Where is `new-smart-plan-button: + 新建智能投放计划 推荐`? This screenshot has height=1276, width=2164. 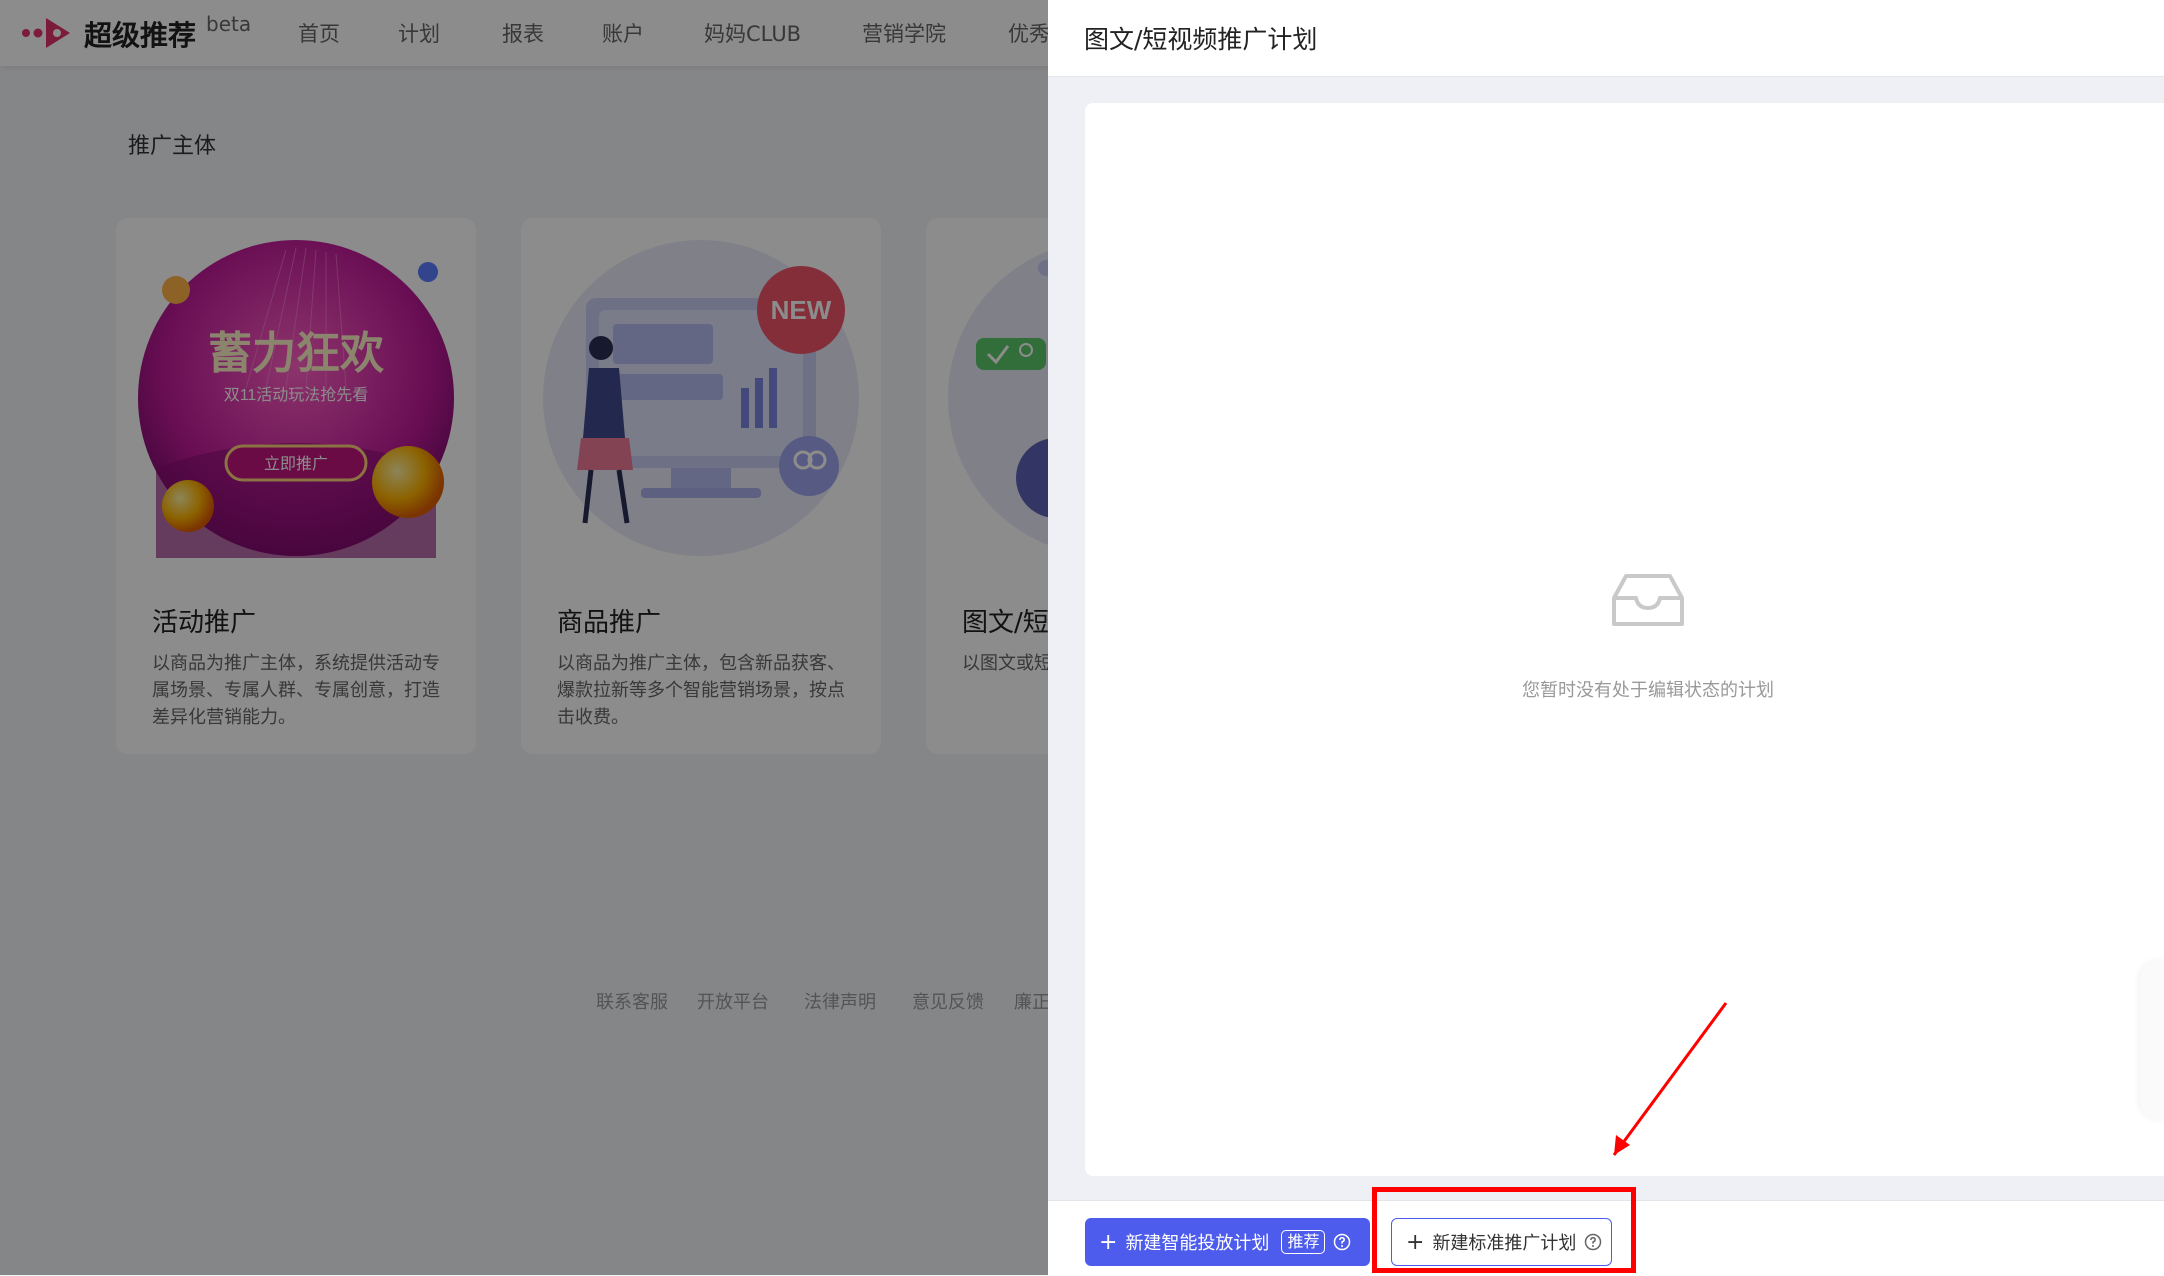
new-smart-plan-button: + 新建智能投放计划 推荐 is located at coordinates (1227, 1242).